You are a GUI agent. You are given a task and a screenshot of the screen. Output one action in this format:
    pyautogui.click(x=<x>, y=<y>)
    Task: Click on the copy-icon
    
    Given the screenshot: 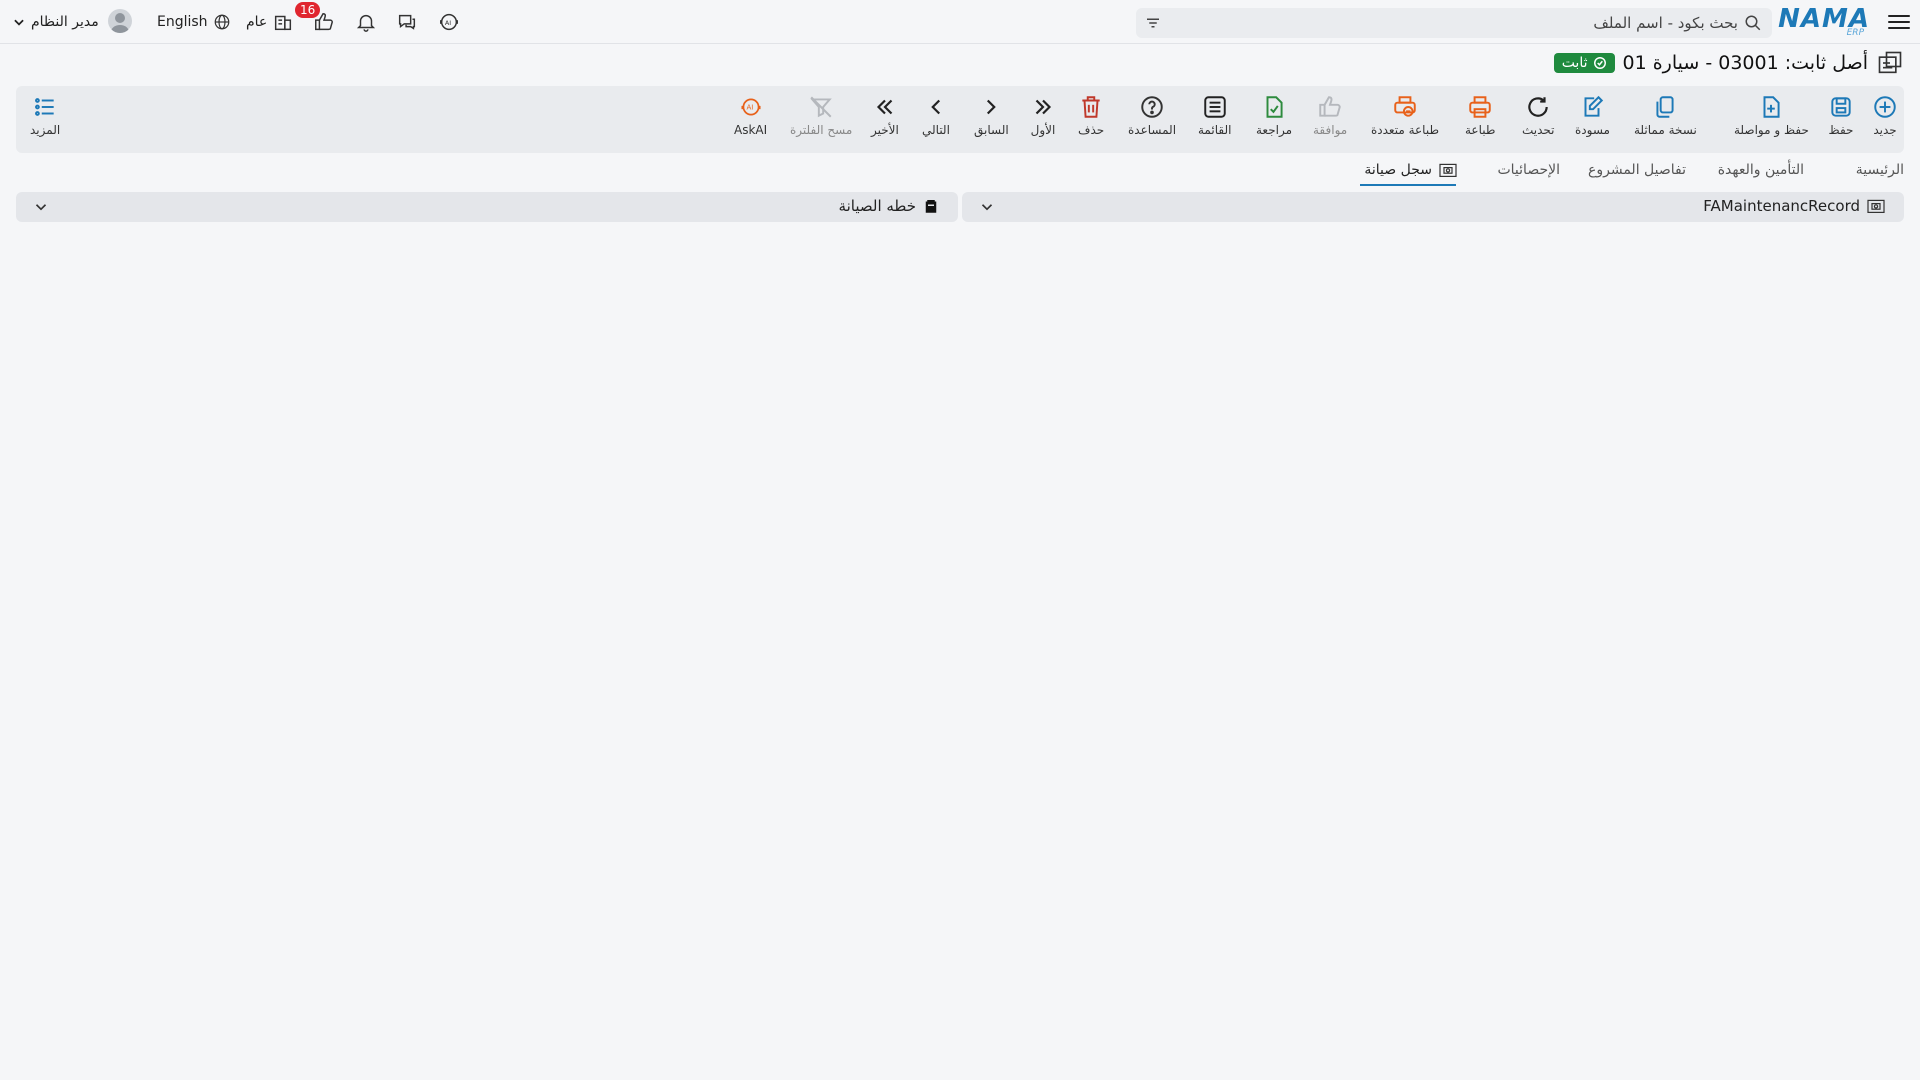 What is the action you would take?
    pyautogui.click(x=1665, y=107)
    